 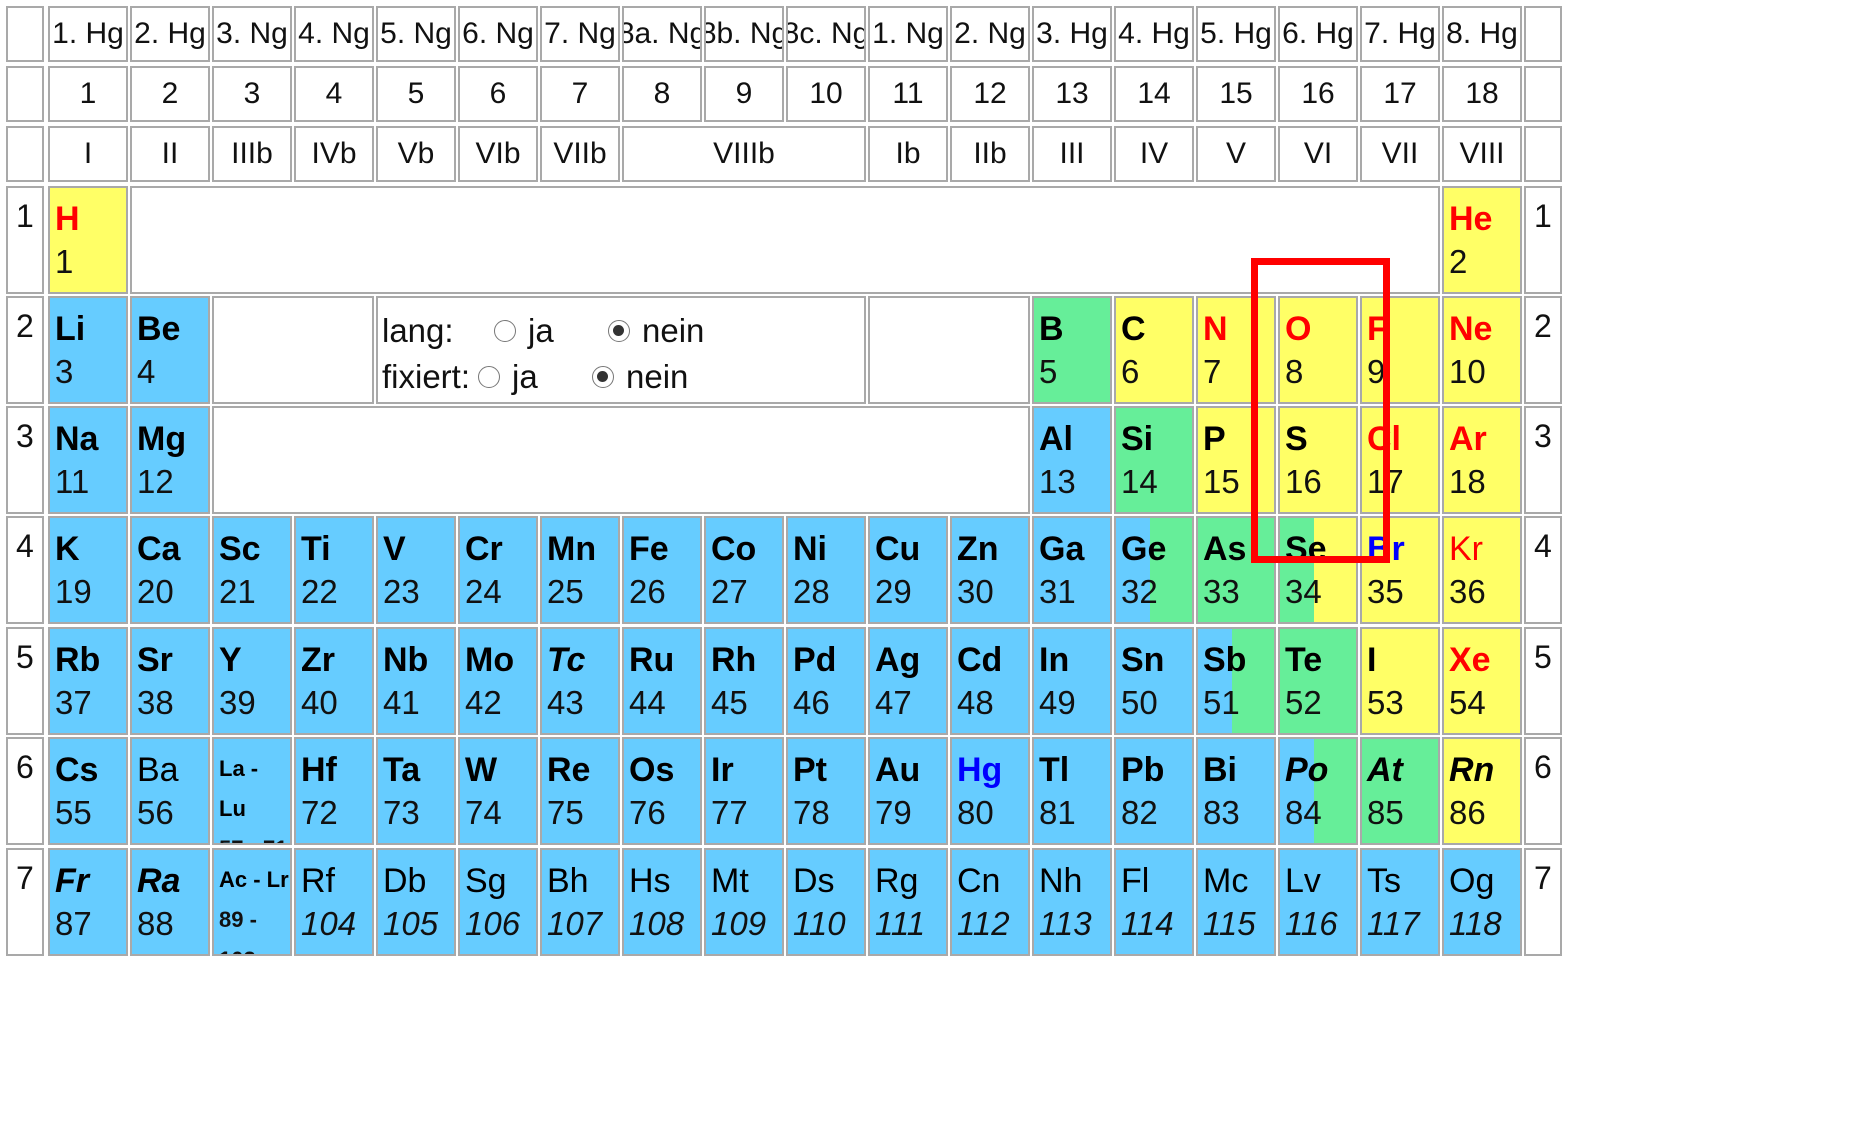 What do you see at coordinates (1072, 791) in the screenshot?
I see `element-cell-tl: Tl 81` at bounding box center [1072, 791].